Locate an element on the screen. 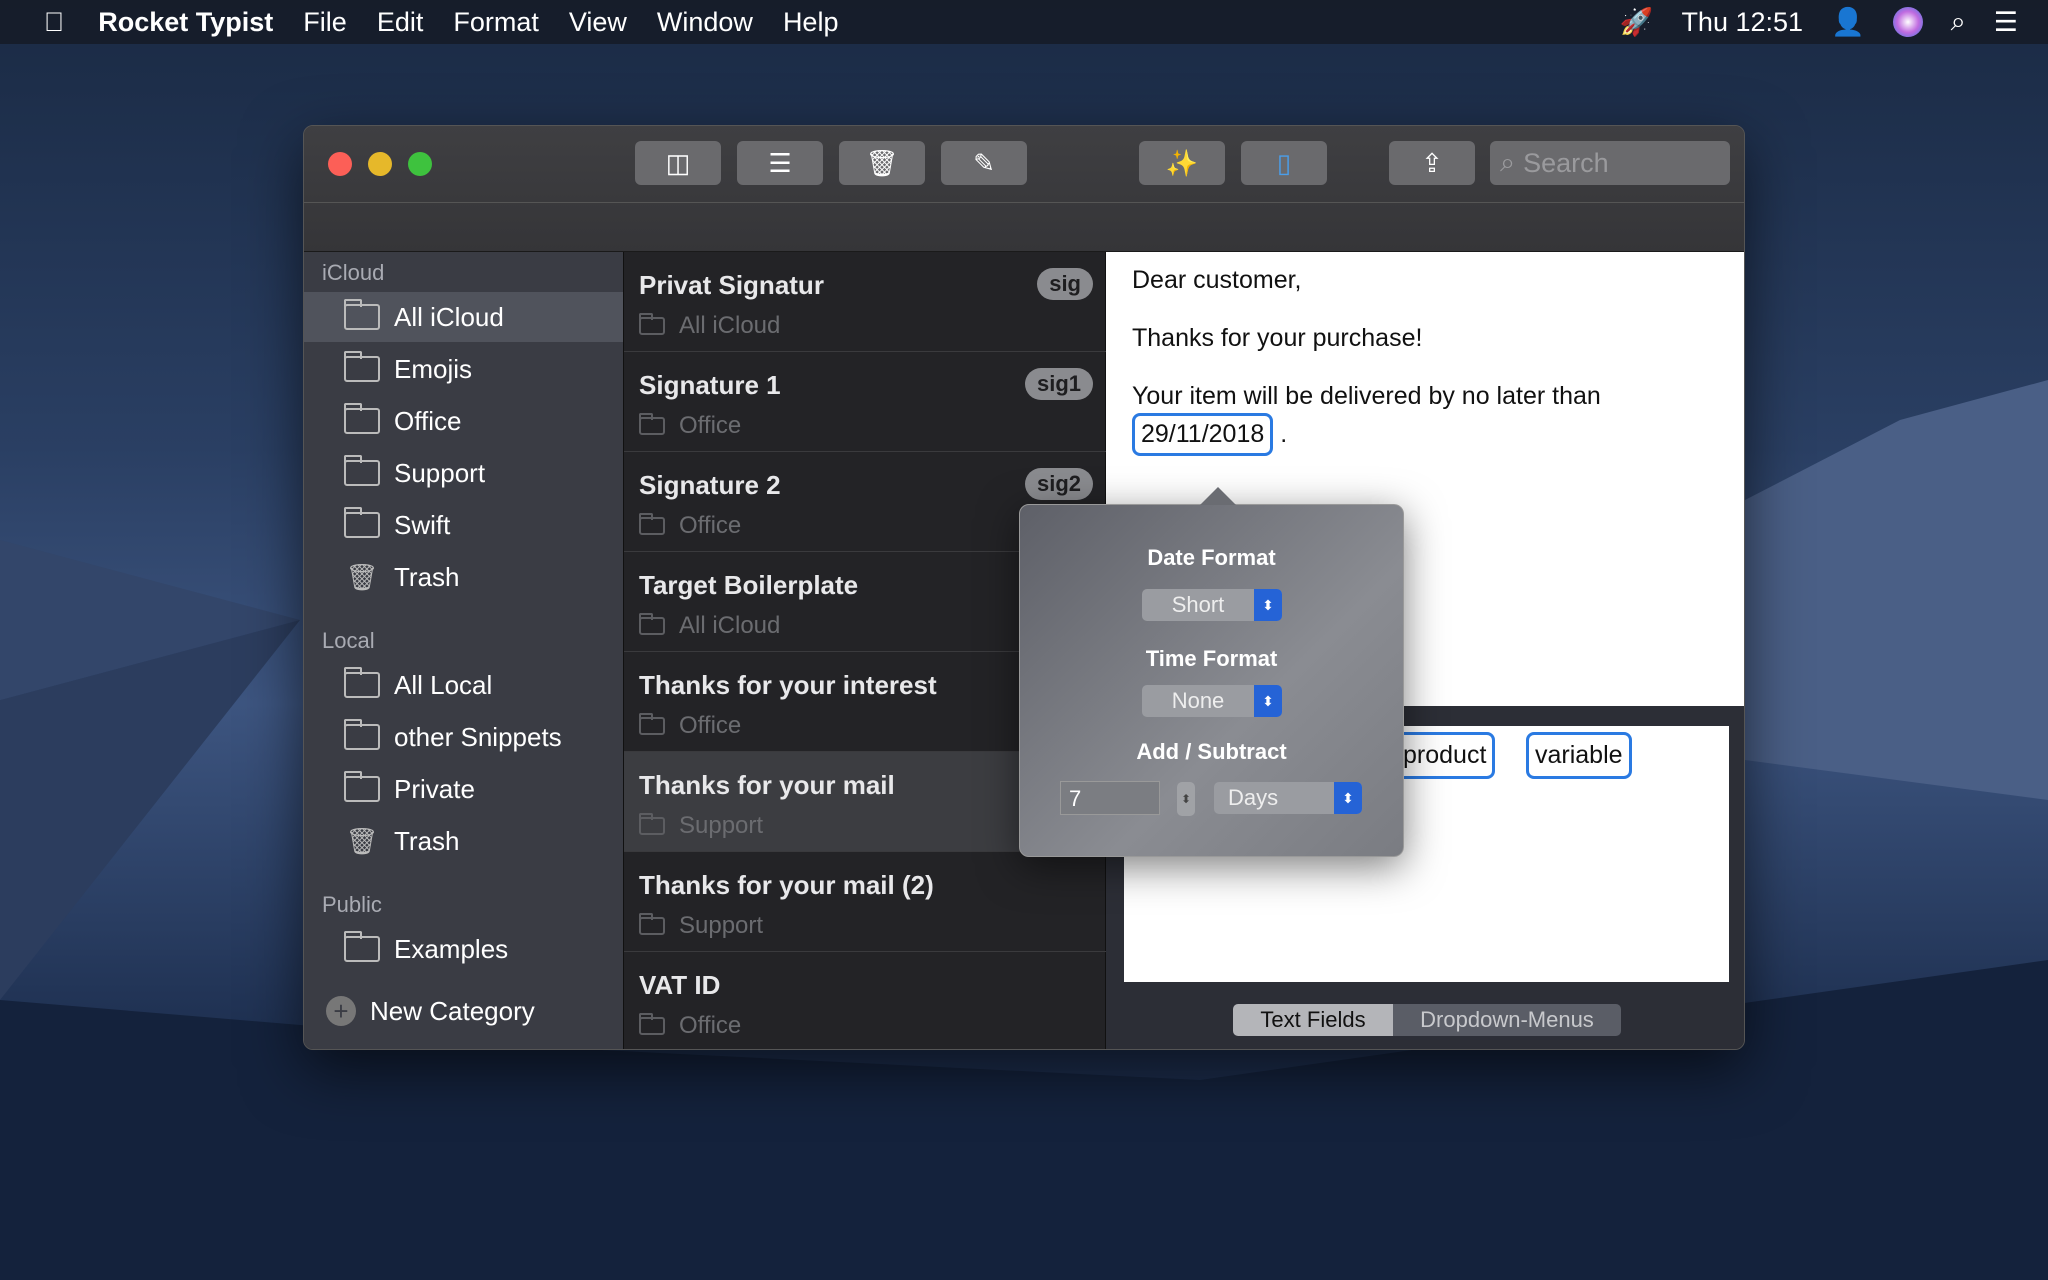 The image size is (2048, 1280). snippet-title: Thanks for your mail (2) is located at coordinates (786, 885).